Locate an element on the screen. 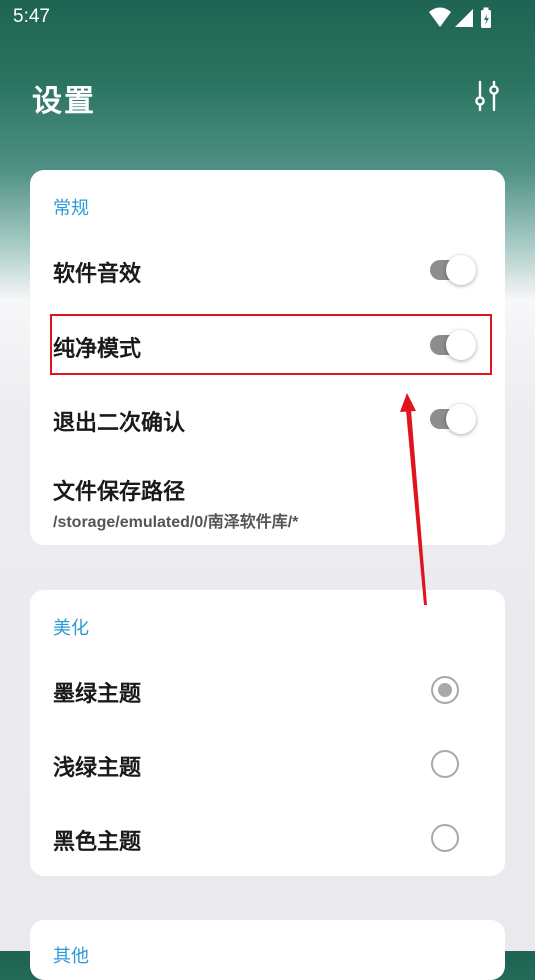 This screenshot has width=535, height=980. save-path-label: 文件保存路径 is located at coordinates (119, 492).